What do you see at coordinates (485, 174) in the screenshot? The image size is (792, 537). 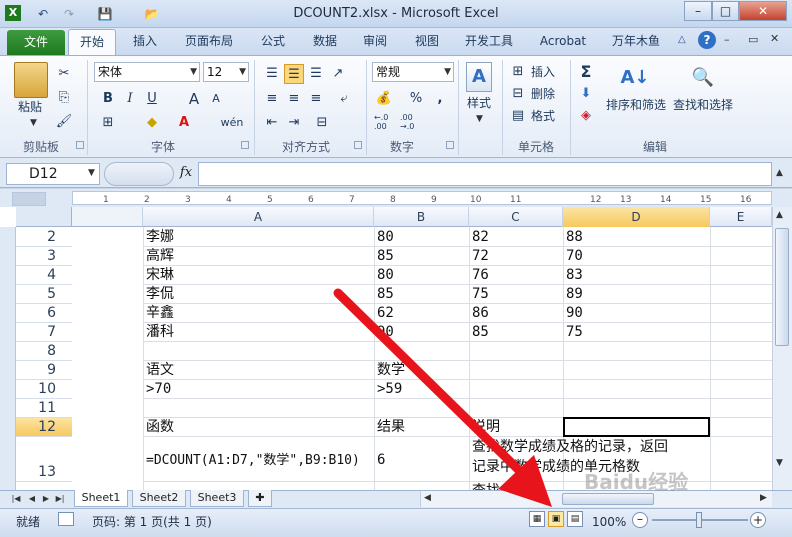 I see `formula-input` at bounding box center [485, 174].